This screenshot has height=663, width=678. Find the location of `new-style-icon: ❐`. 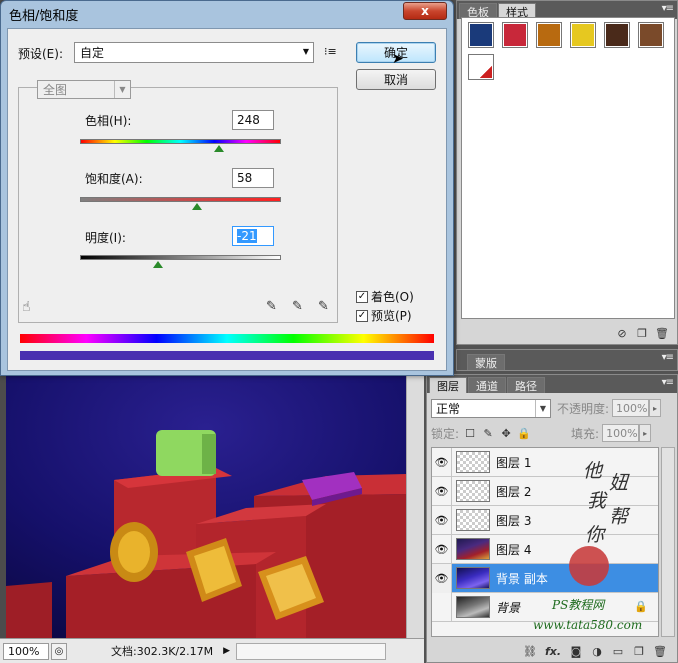

new-style-icon: ❐ is located at coordinates (642, 333).